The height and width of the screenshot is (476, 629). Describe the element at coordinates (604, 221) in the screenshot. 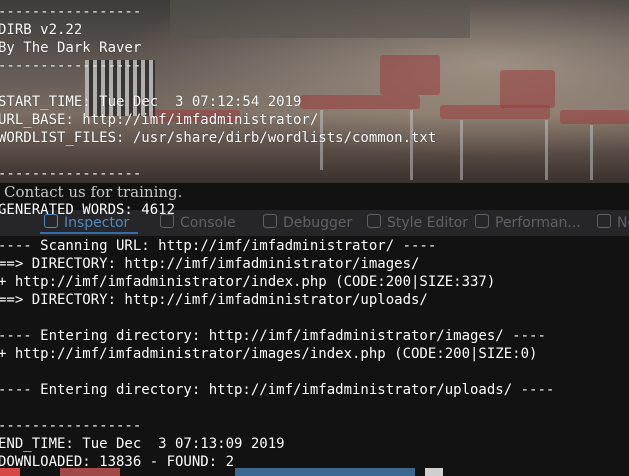

I see `network-icon` at that location.